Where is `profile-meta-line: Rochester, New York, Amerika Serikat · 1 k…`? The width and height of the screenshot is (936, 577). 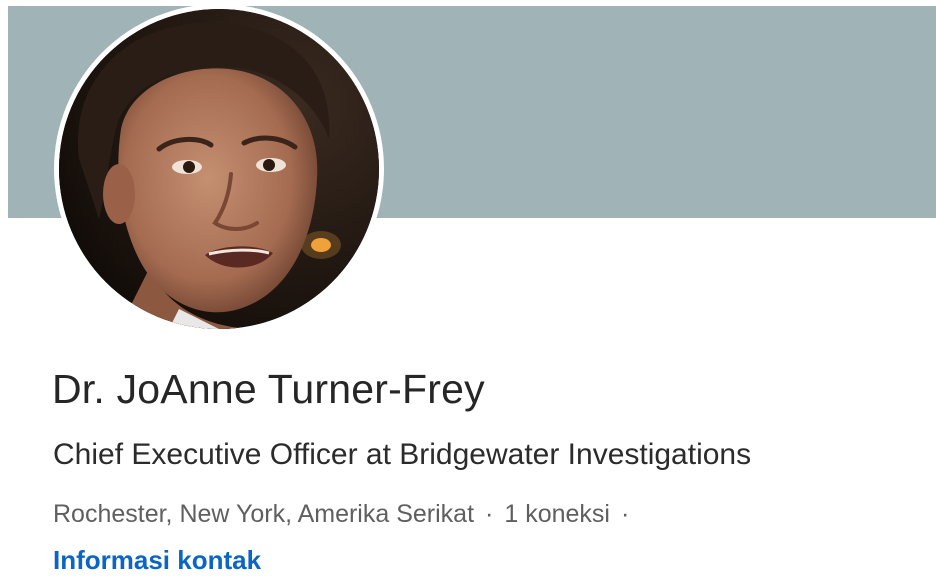 profile-meta-line: Rochester, New York, Amerika Serikat · 1 k… is located at coordinates (346, 514).